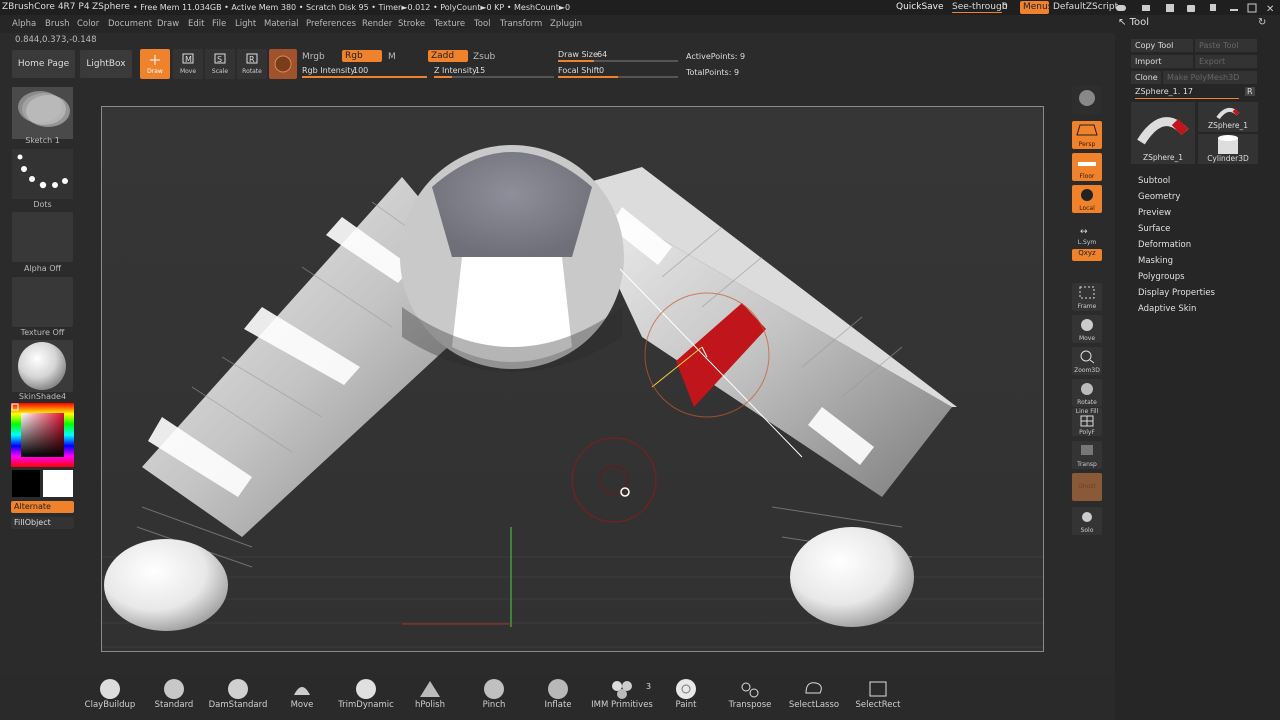 The width and height of the screenshot is (1280, 720). What do you see at coordinates (1226, 61) in the screenshot?
I see `export-button: Export` at bounding box center [1226, 61].